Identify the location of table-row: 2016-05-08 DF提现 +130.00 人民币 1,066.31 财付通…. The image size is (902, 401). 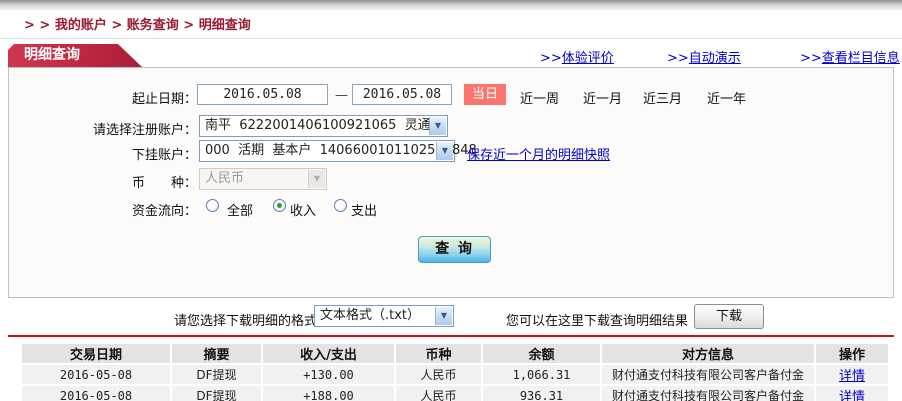
(455, 374).